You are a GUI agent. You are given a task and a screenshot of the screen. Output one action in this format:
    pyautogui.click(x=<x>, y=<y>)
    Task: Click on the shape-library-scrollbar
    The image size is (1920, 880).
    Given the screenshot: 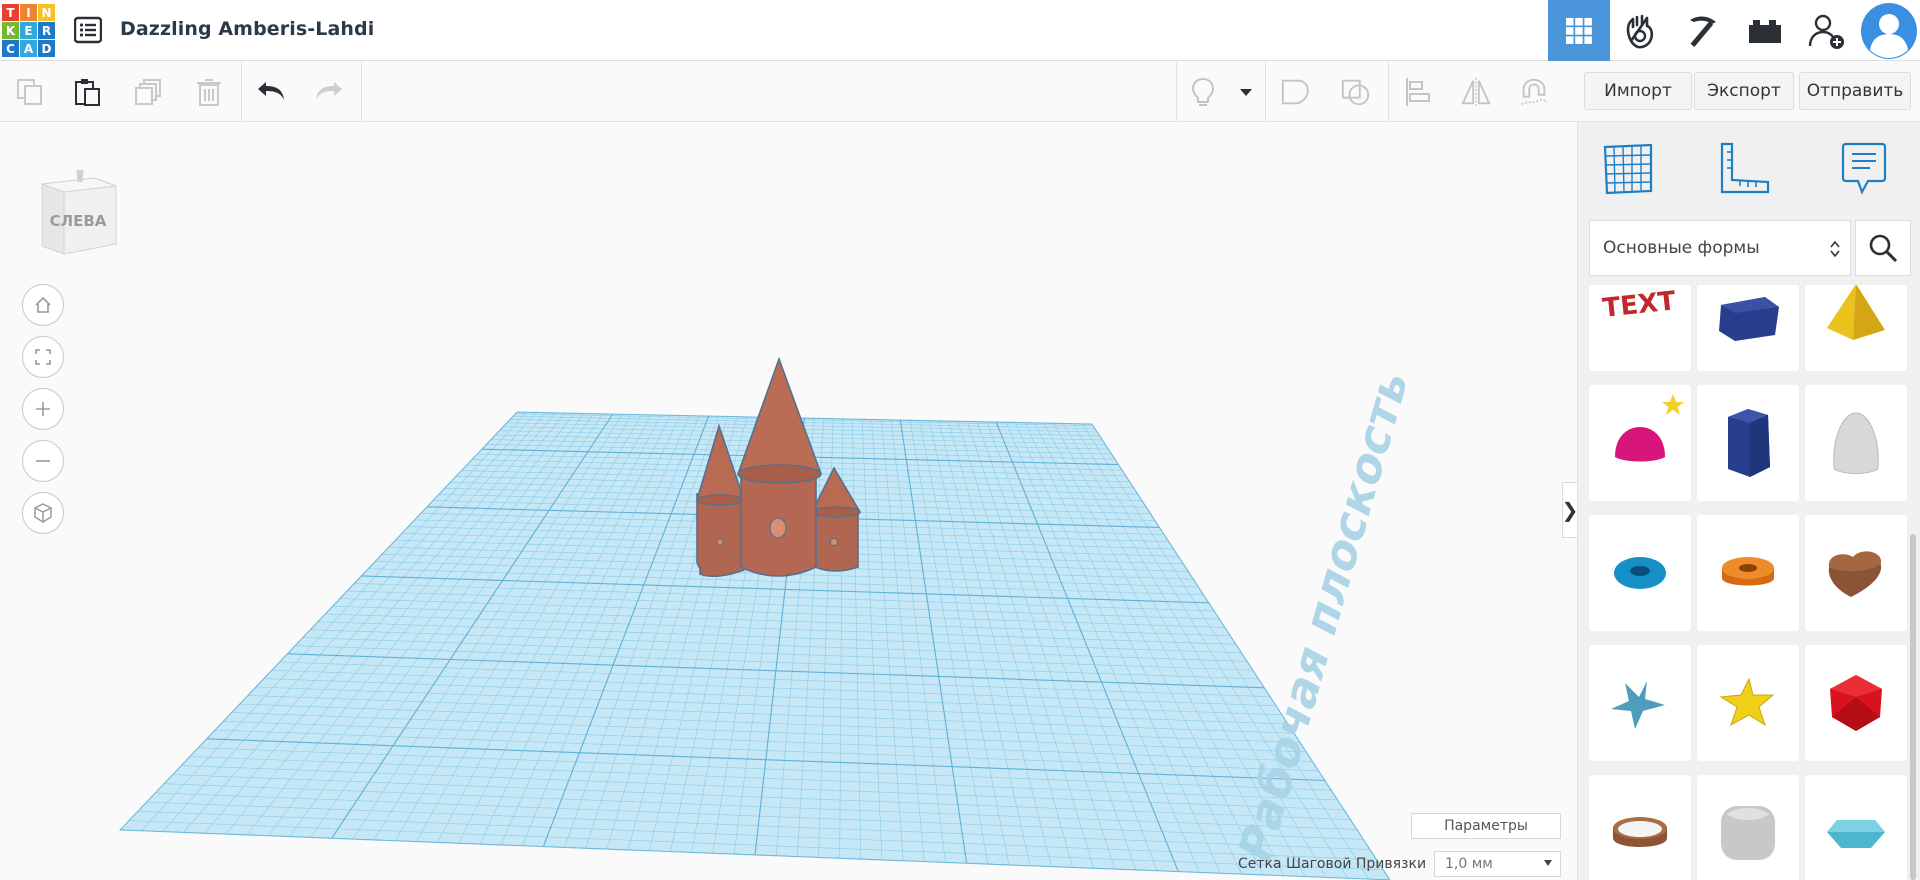 What is the action you would take?
    pyautogui.click(x=1913, y=707)
    